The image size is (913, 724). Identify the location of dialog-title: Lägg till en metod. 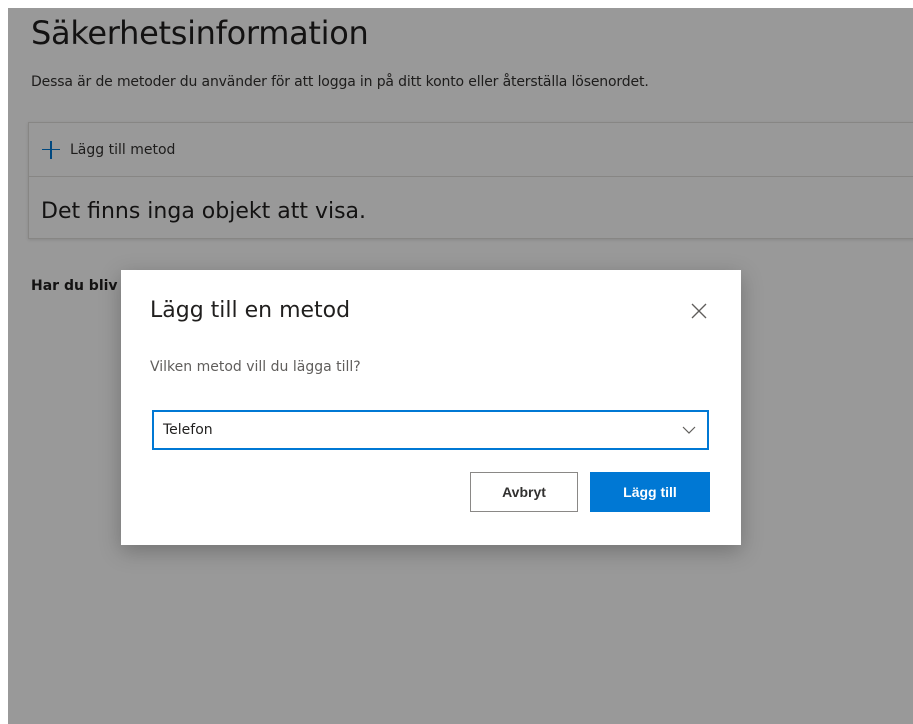
(250, 310).